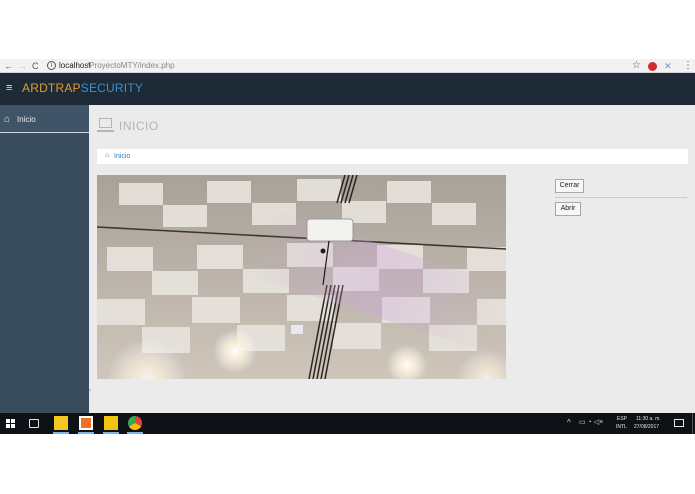 The width and height of the screenshot is (695, 494). Describe the element at coordinates (622, 419) in the screenshot. I see `language-indicator: ESP` at that location.